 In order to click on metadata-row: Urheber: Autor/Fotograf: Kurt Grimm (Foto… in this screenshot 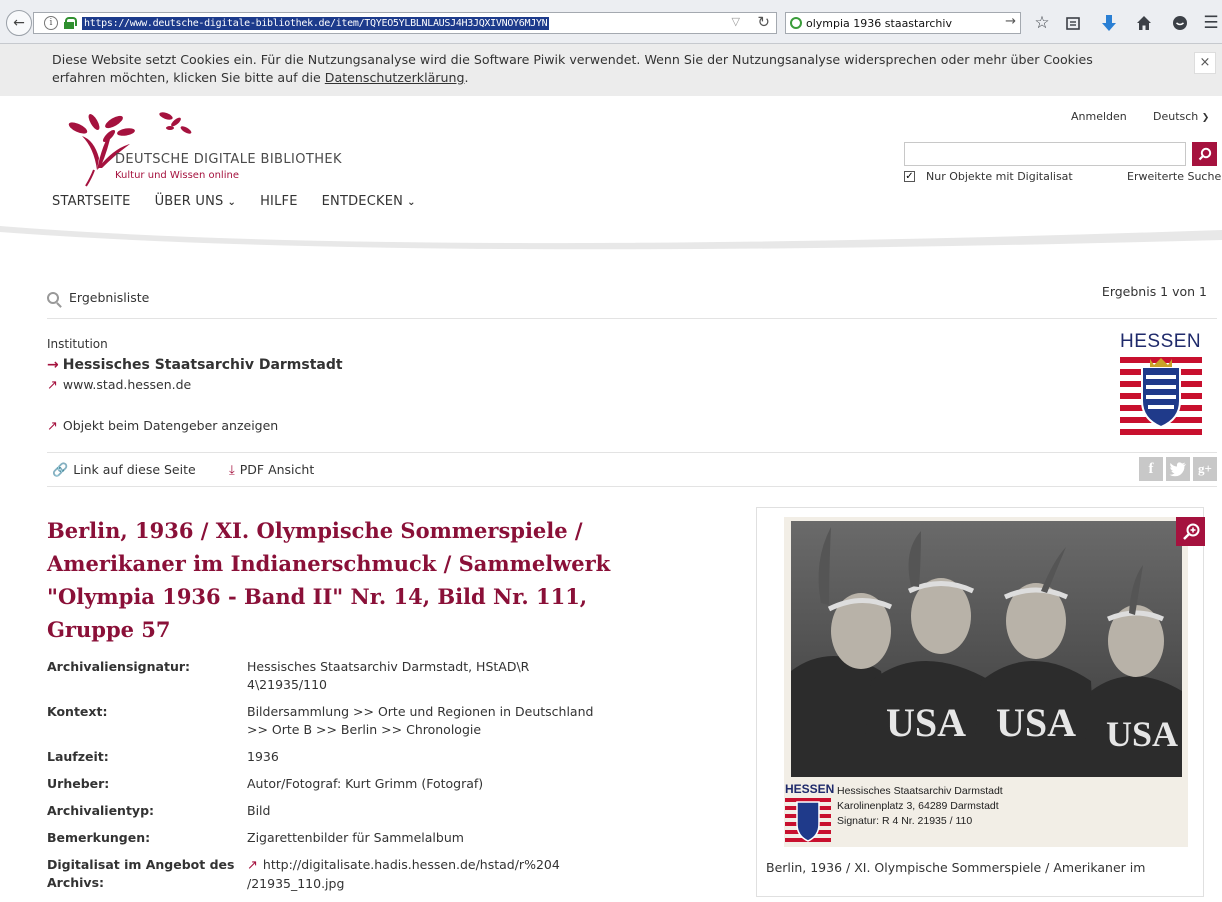, I will do `click(337, 784)`.